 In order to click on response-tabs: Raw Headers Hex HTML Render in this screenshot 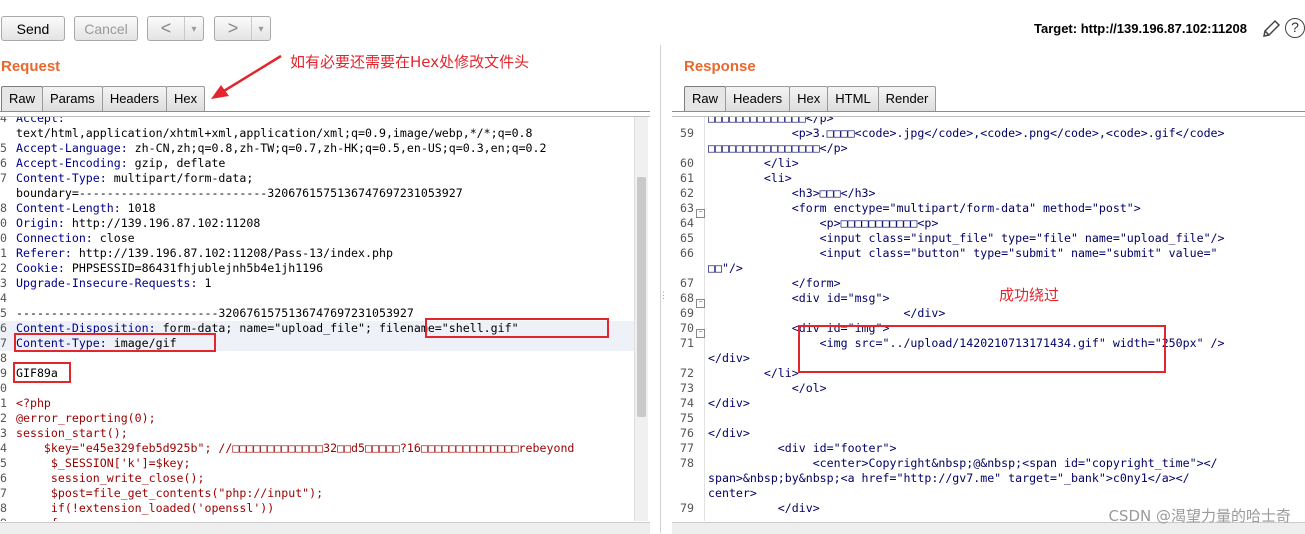, I will do `click(810, 99)`.